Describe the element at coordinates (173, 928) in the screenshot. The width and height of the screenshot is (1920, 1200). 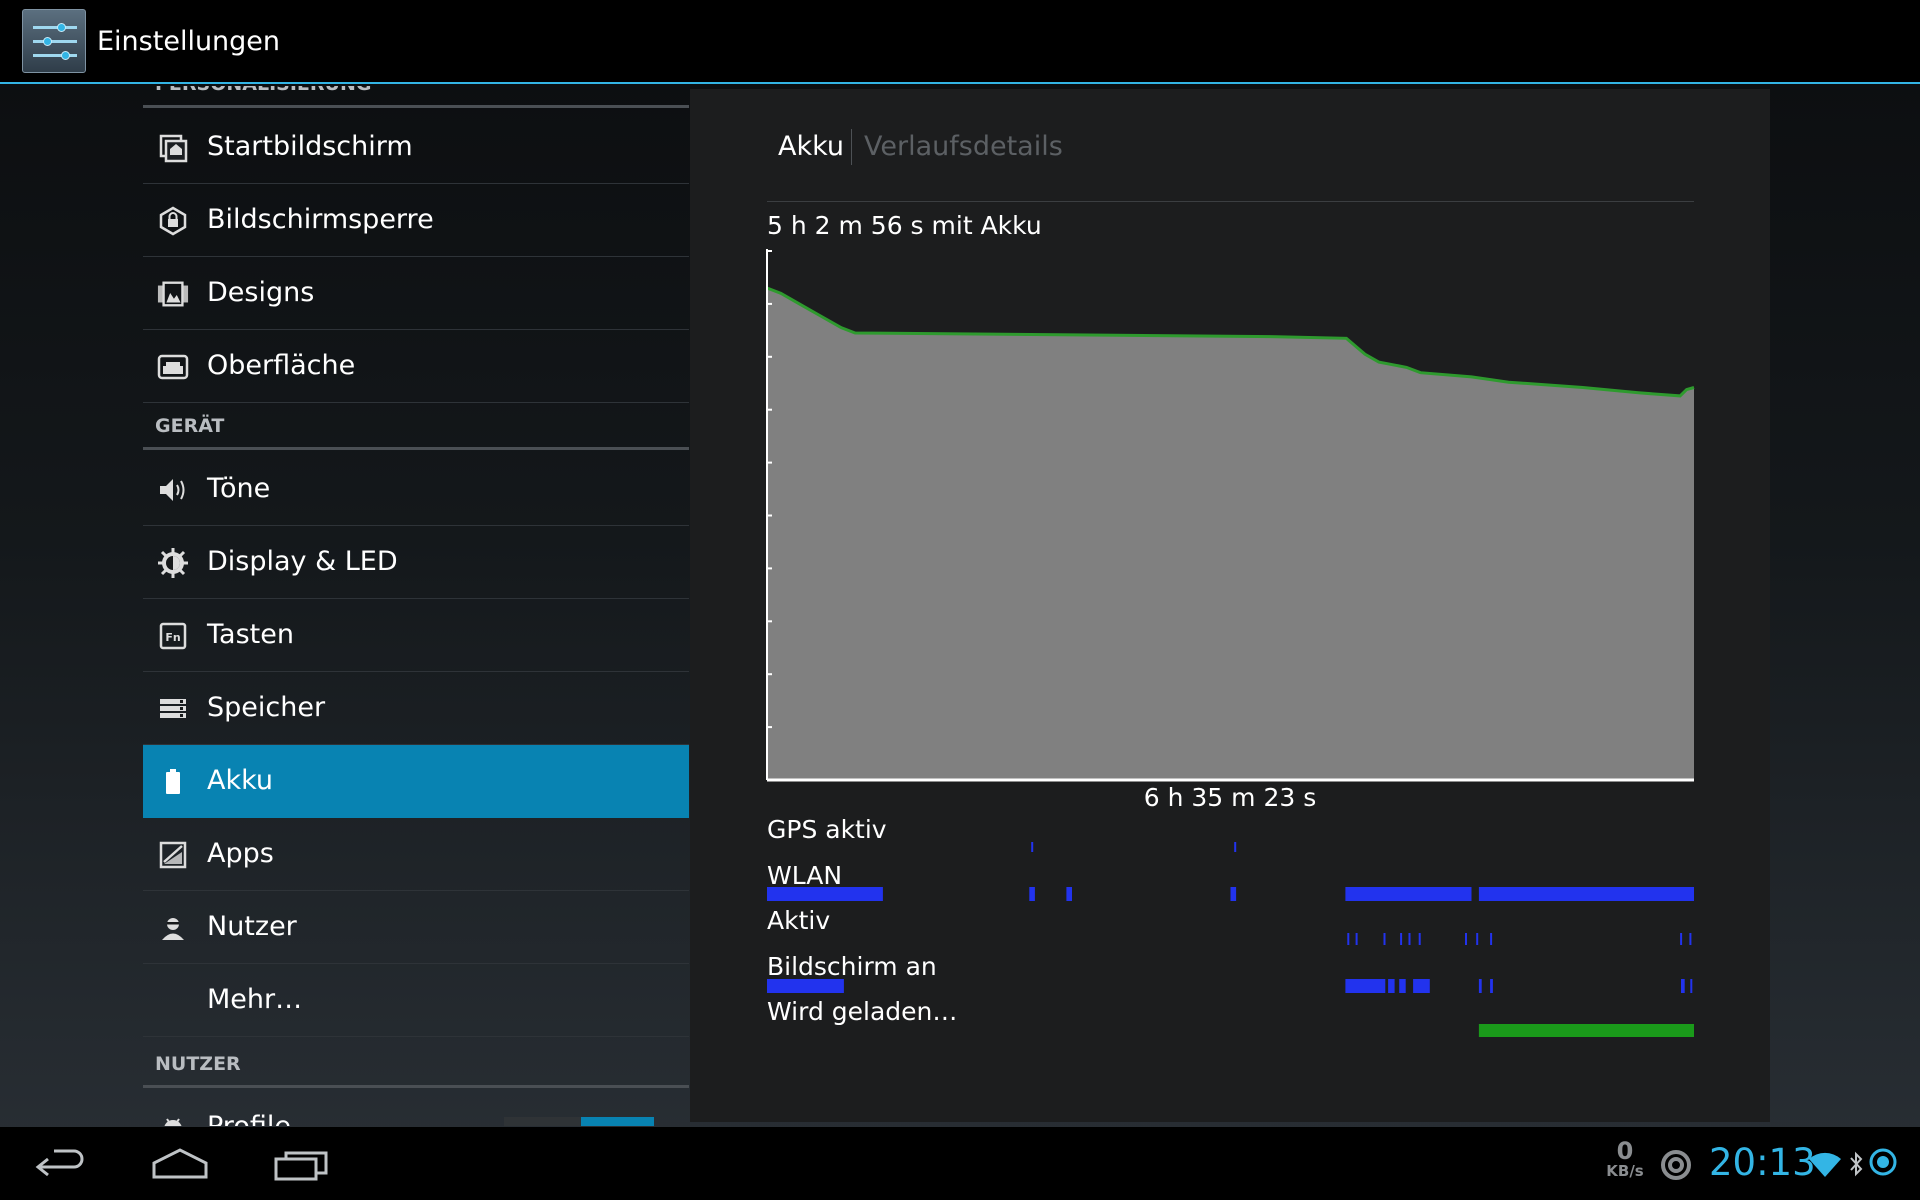
I see `user-icon` at that location.